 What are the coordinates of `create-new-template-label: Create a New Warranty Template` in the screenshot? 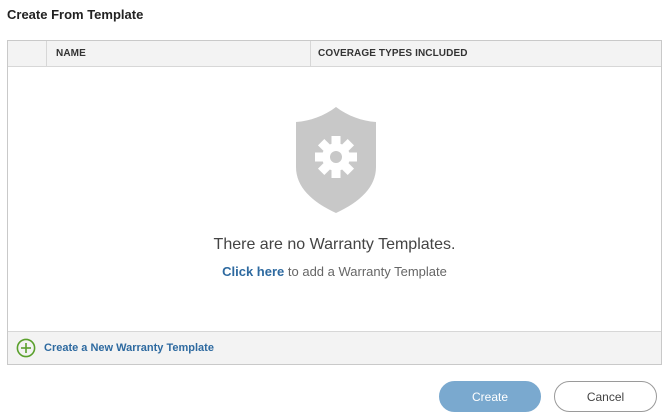 It's located at (129, 348).